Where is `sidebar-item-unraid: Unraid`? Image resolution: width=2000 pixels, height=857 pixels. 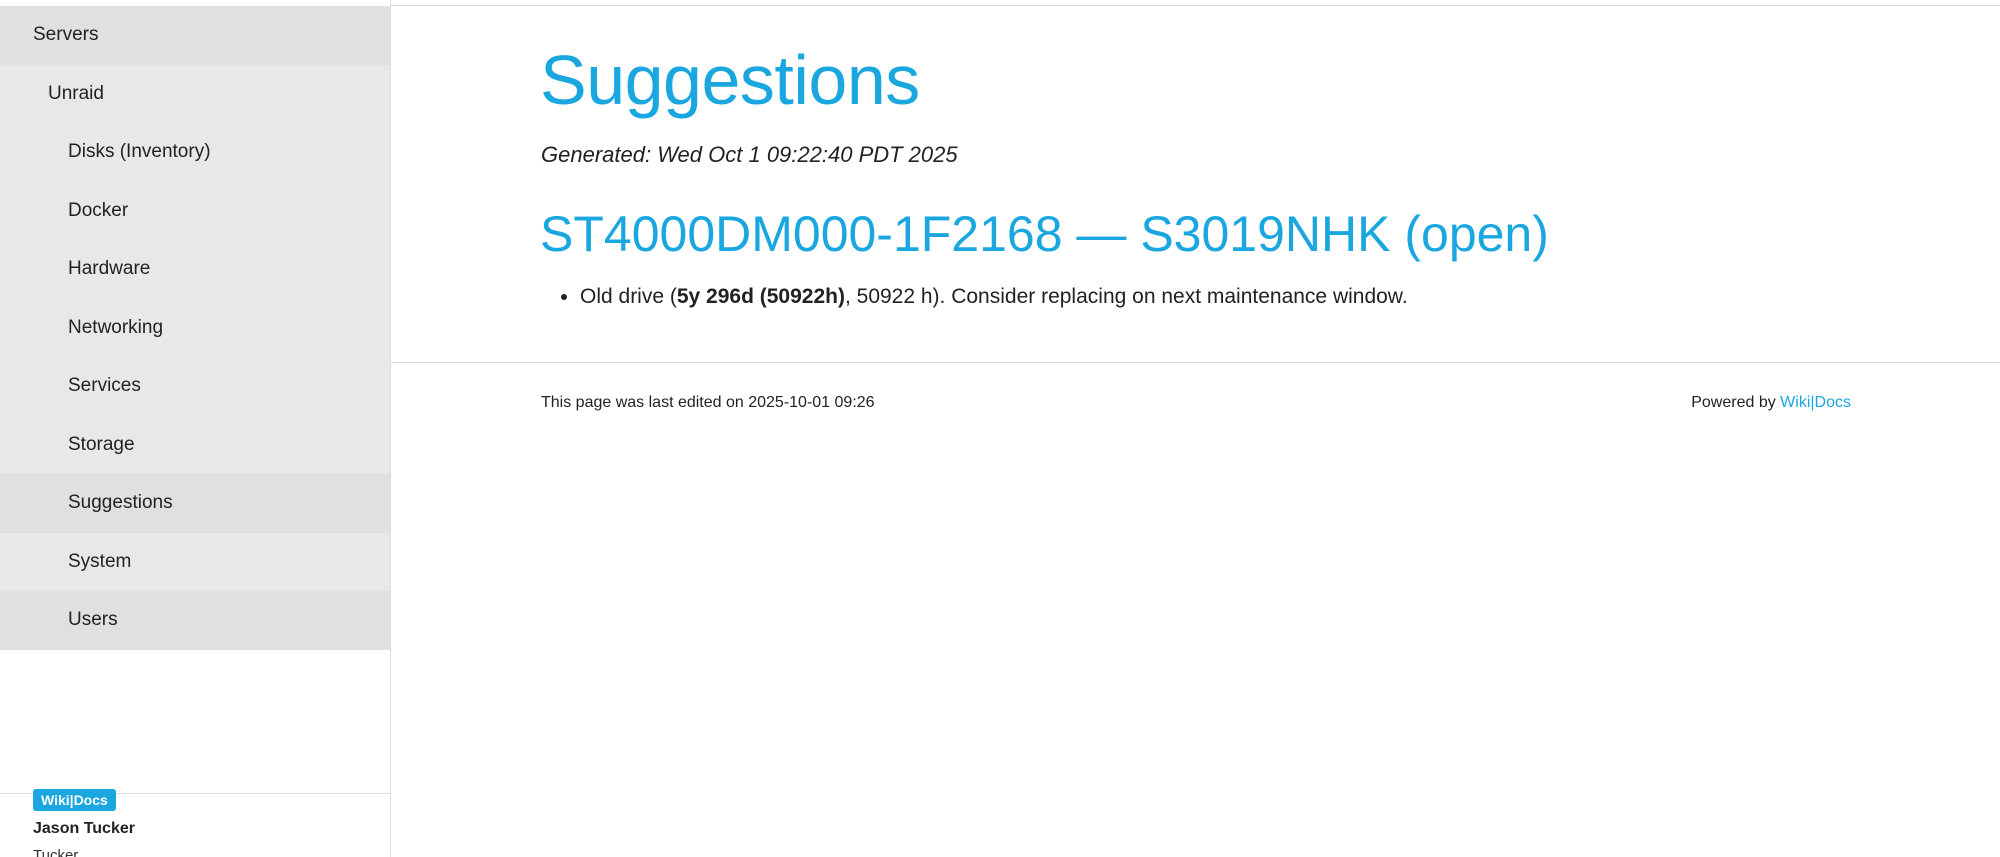
sidebar-item-unraid: Unraid is located at coordinates (195, 93).